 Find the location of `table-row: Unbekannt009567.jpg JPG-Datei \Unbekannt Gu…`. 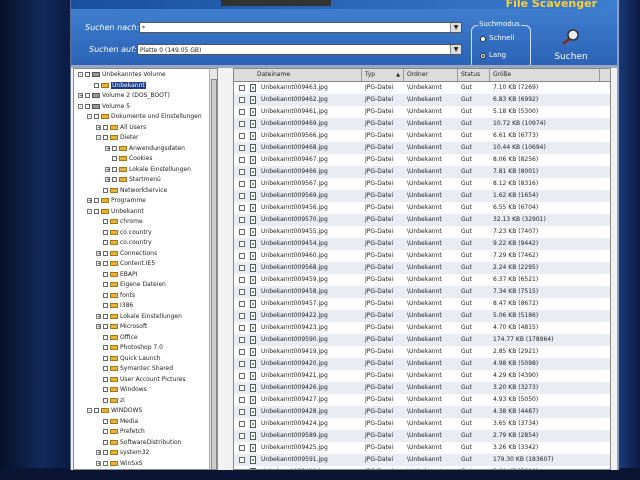

table-row: Unbekannt009567.jpg JPG-Datei \Unbekannt Gu… is located at coordinates (422, 184).